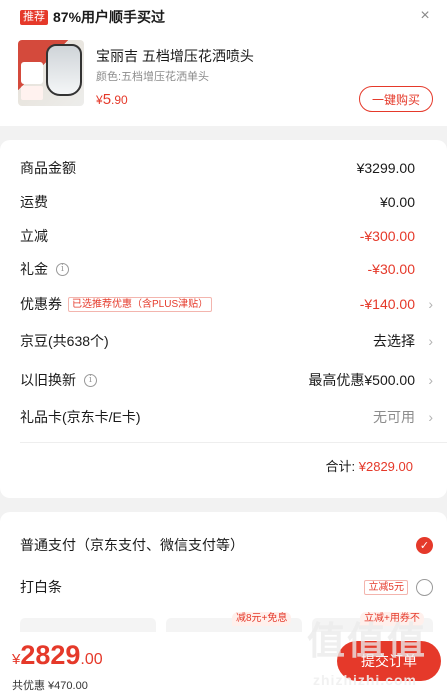  Describe the element at coordinates (107, 99) in the screenshot. I see `price-integer: 5` at that location.